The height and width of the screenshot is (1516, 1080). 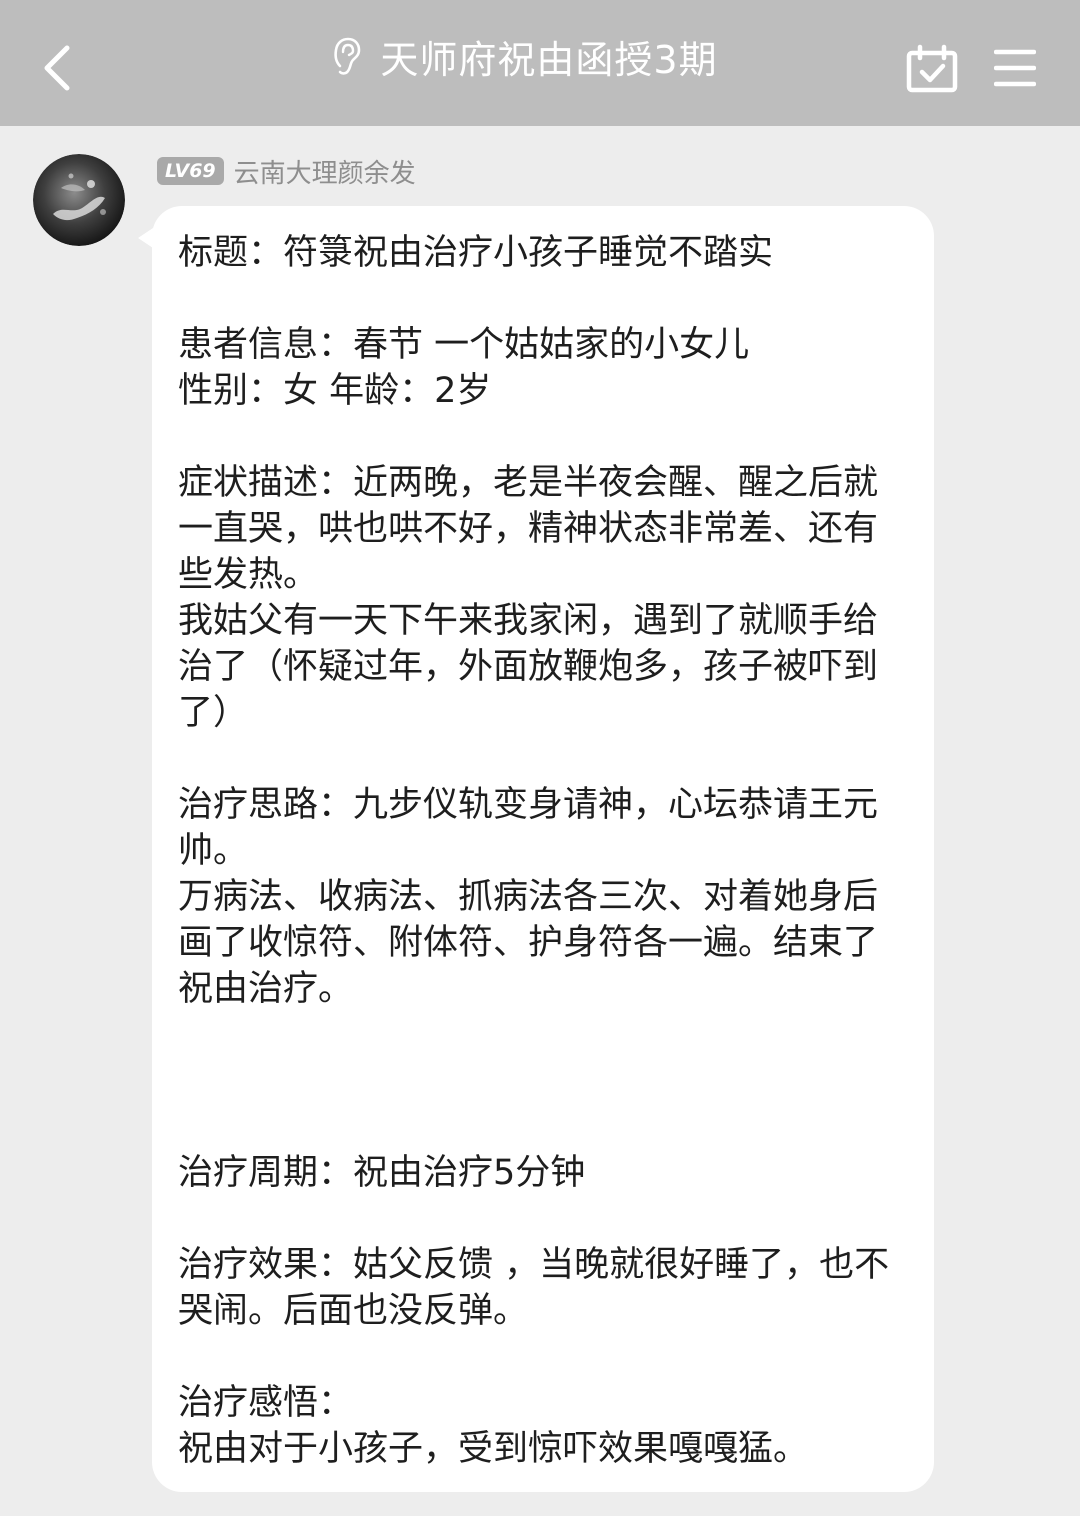 I want to click on avatar-image, so click(x=79, y=200).